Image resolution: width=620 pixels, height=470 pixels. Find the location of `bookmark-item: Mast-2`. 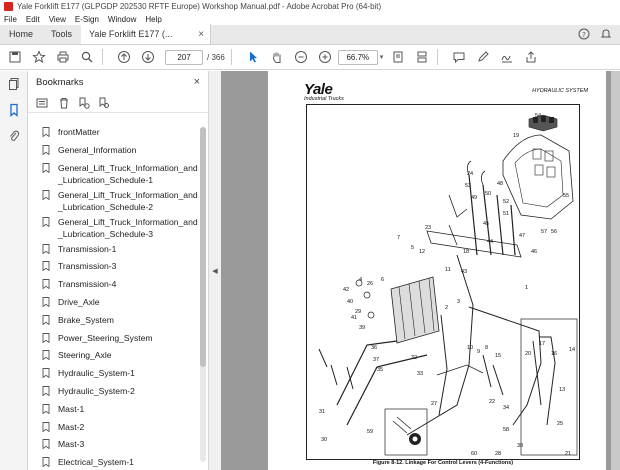

bookmark-item: Mast-2 is located at coordinates (114, 427).